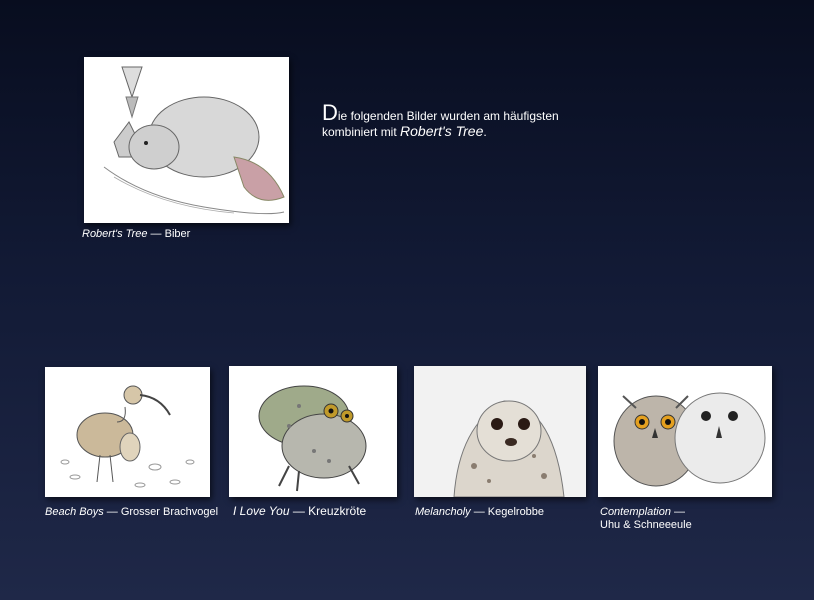  Describe the element at coordinates (177, 234) in the screenshot. I see `featured-subject: Biber` at that location.